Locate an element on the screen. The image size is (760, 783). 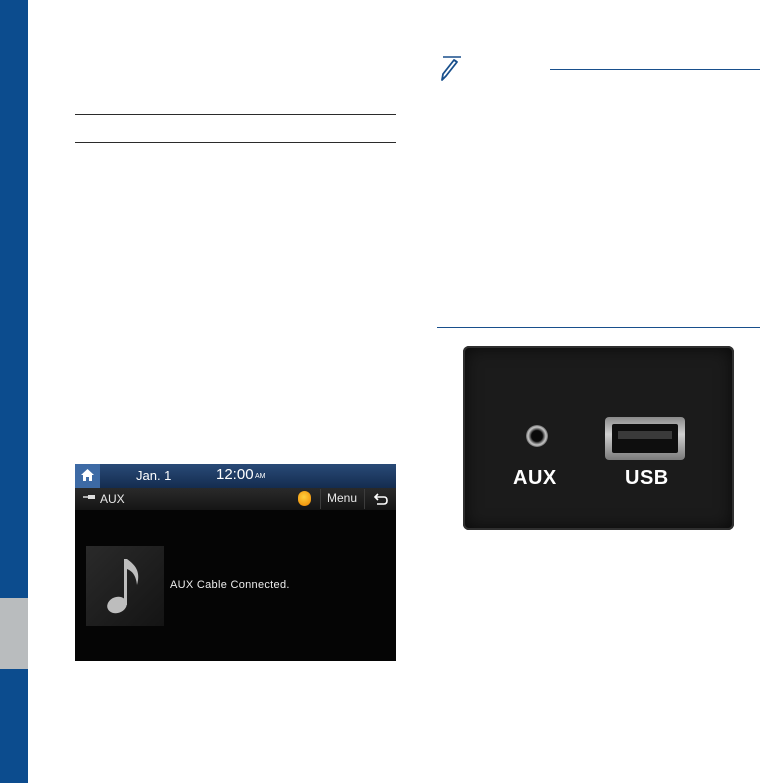
section-rule-bottom is located at coordinates (235, 142).